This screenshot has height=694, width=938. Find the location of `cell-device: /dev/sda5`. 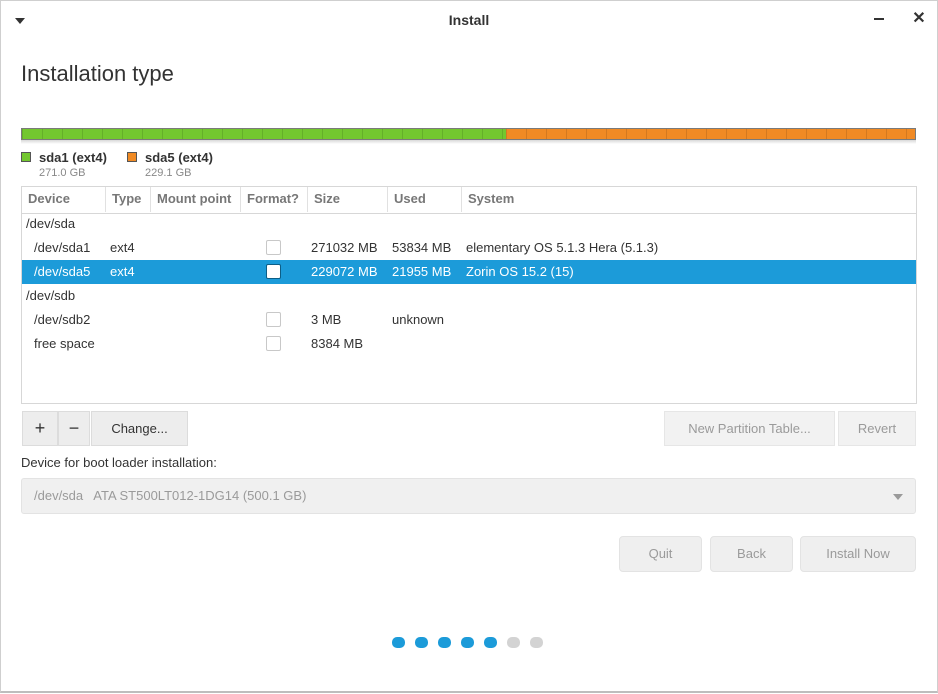

cell-device: /dev/sda5 is located at coordinates (62, 271).